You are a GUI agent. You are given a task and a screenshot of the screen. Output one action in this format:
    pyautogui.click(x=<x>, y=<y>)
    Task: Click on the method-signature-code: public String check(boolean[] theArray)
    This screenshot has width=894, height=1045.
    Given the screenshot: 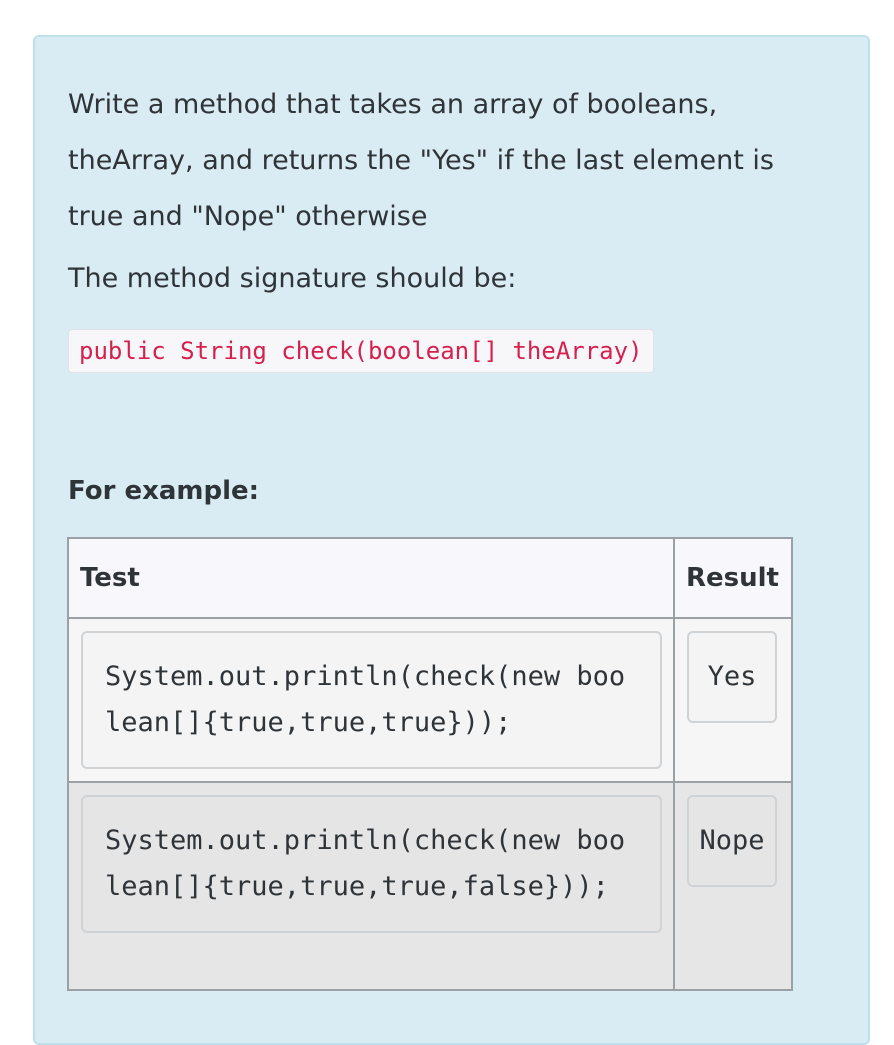 What is the action you would take?
    pyautogui.click(x=361, y=351)
    